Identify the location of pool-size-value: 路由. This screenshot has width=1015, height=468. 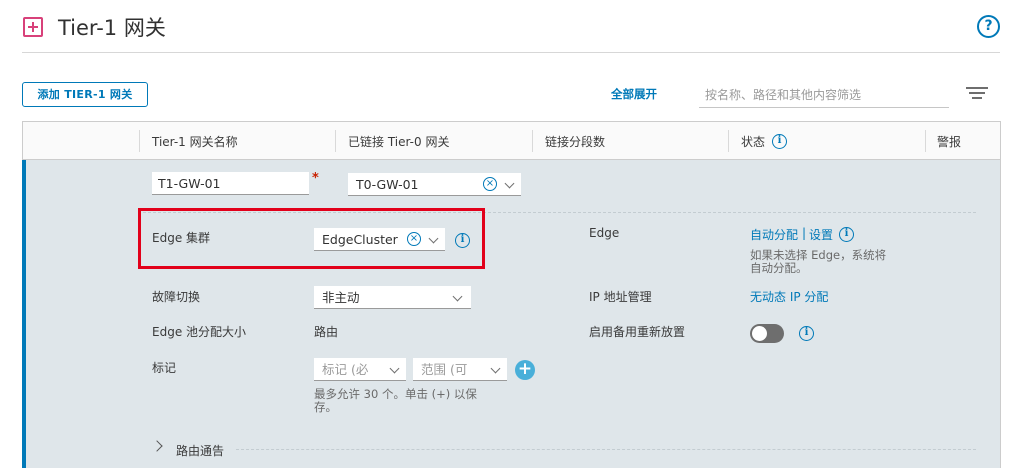
(326, 332).